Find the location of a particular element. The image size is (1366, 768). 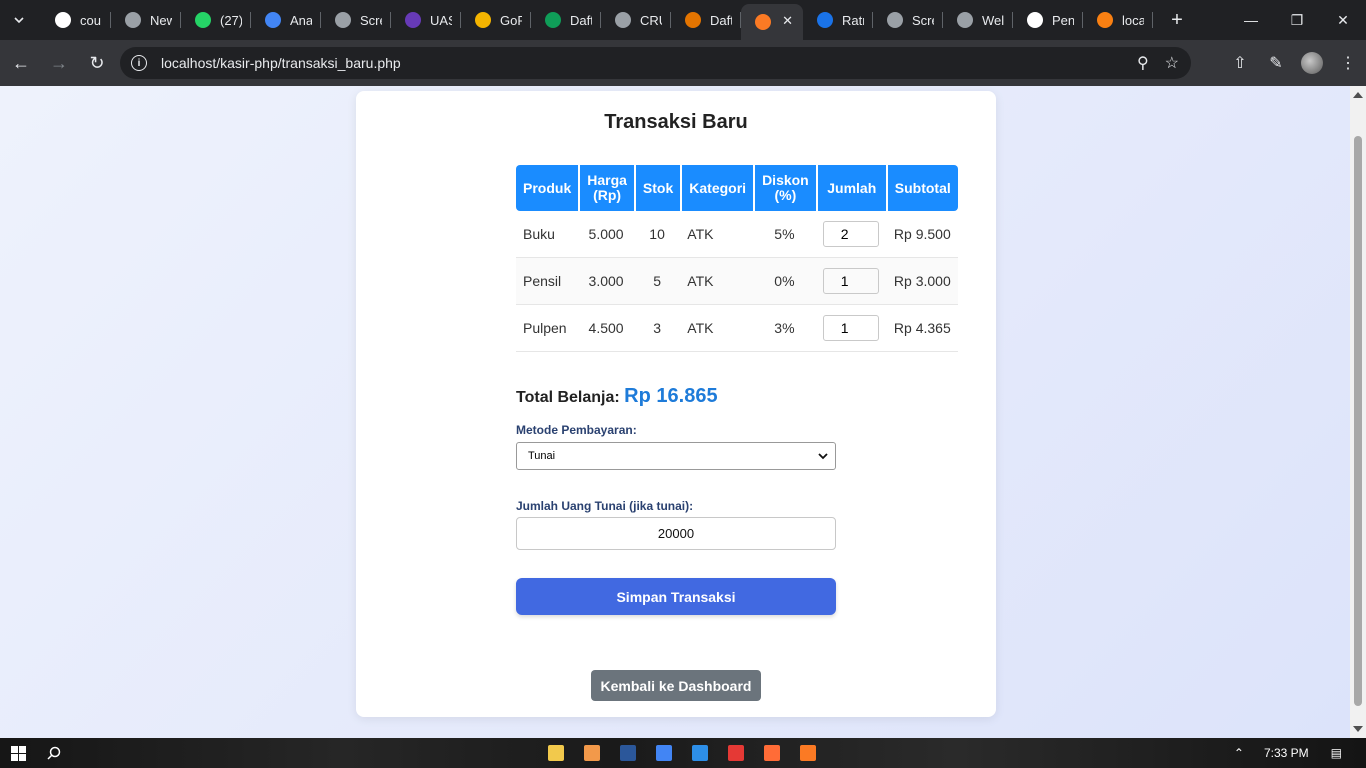

back-button: ← is located at coordinates (21, 63).